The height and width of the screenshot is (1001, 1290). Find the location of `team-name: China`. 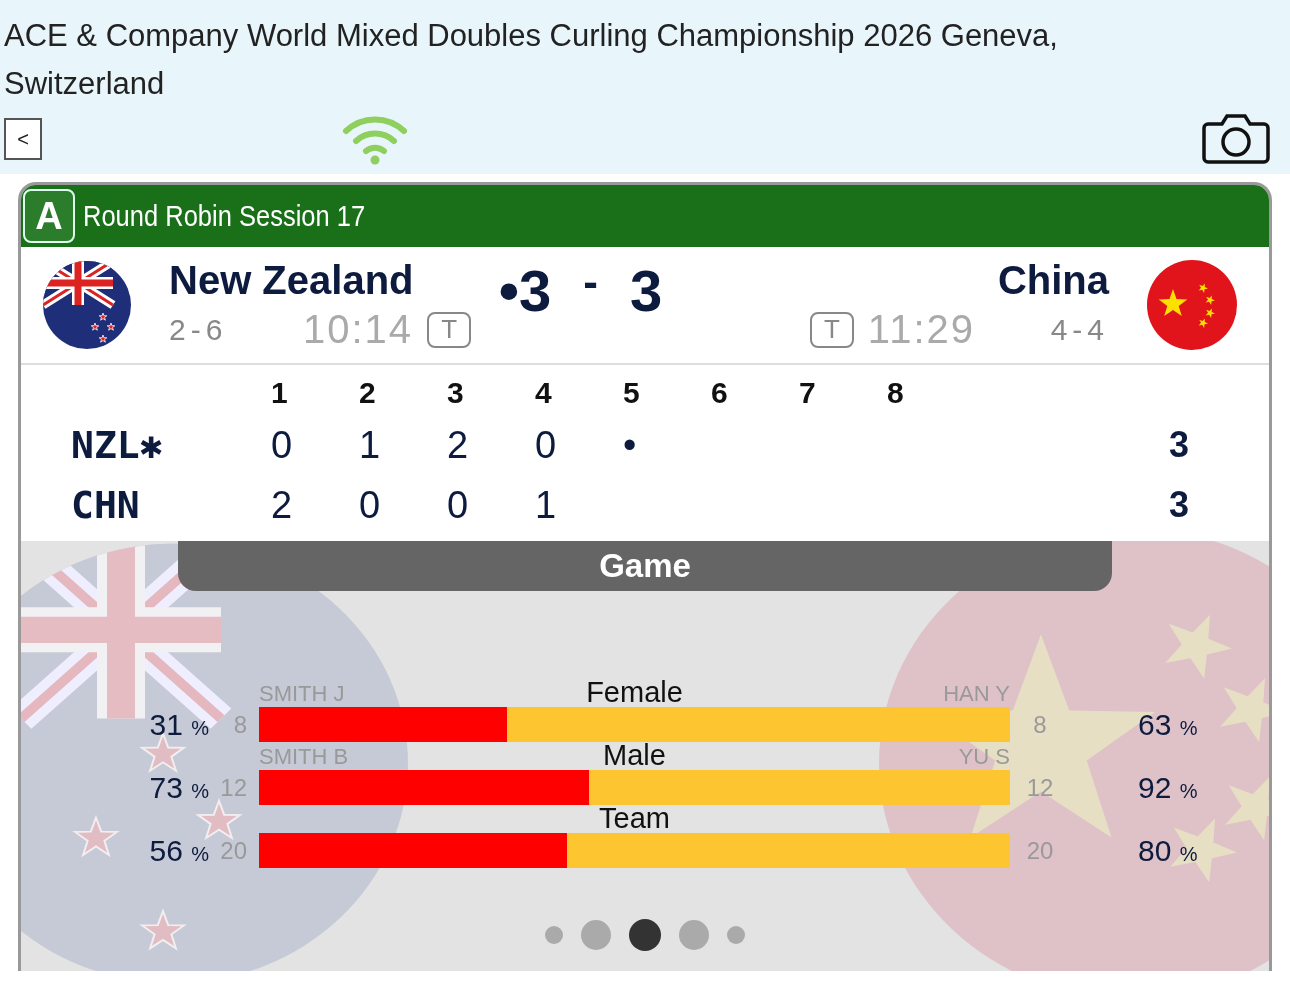

team-name: China is located at coordinates (1053, 280).